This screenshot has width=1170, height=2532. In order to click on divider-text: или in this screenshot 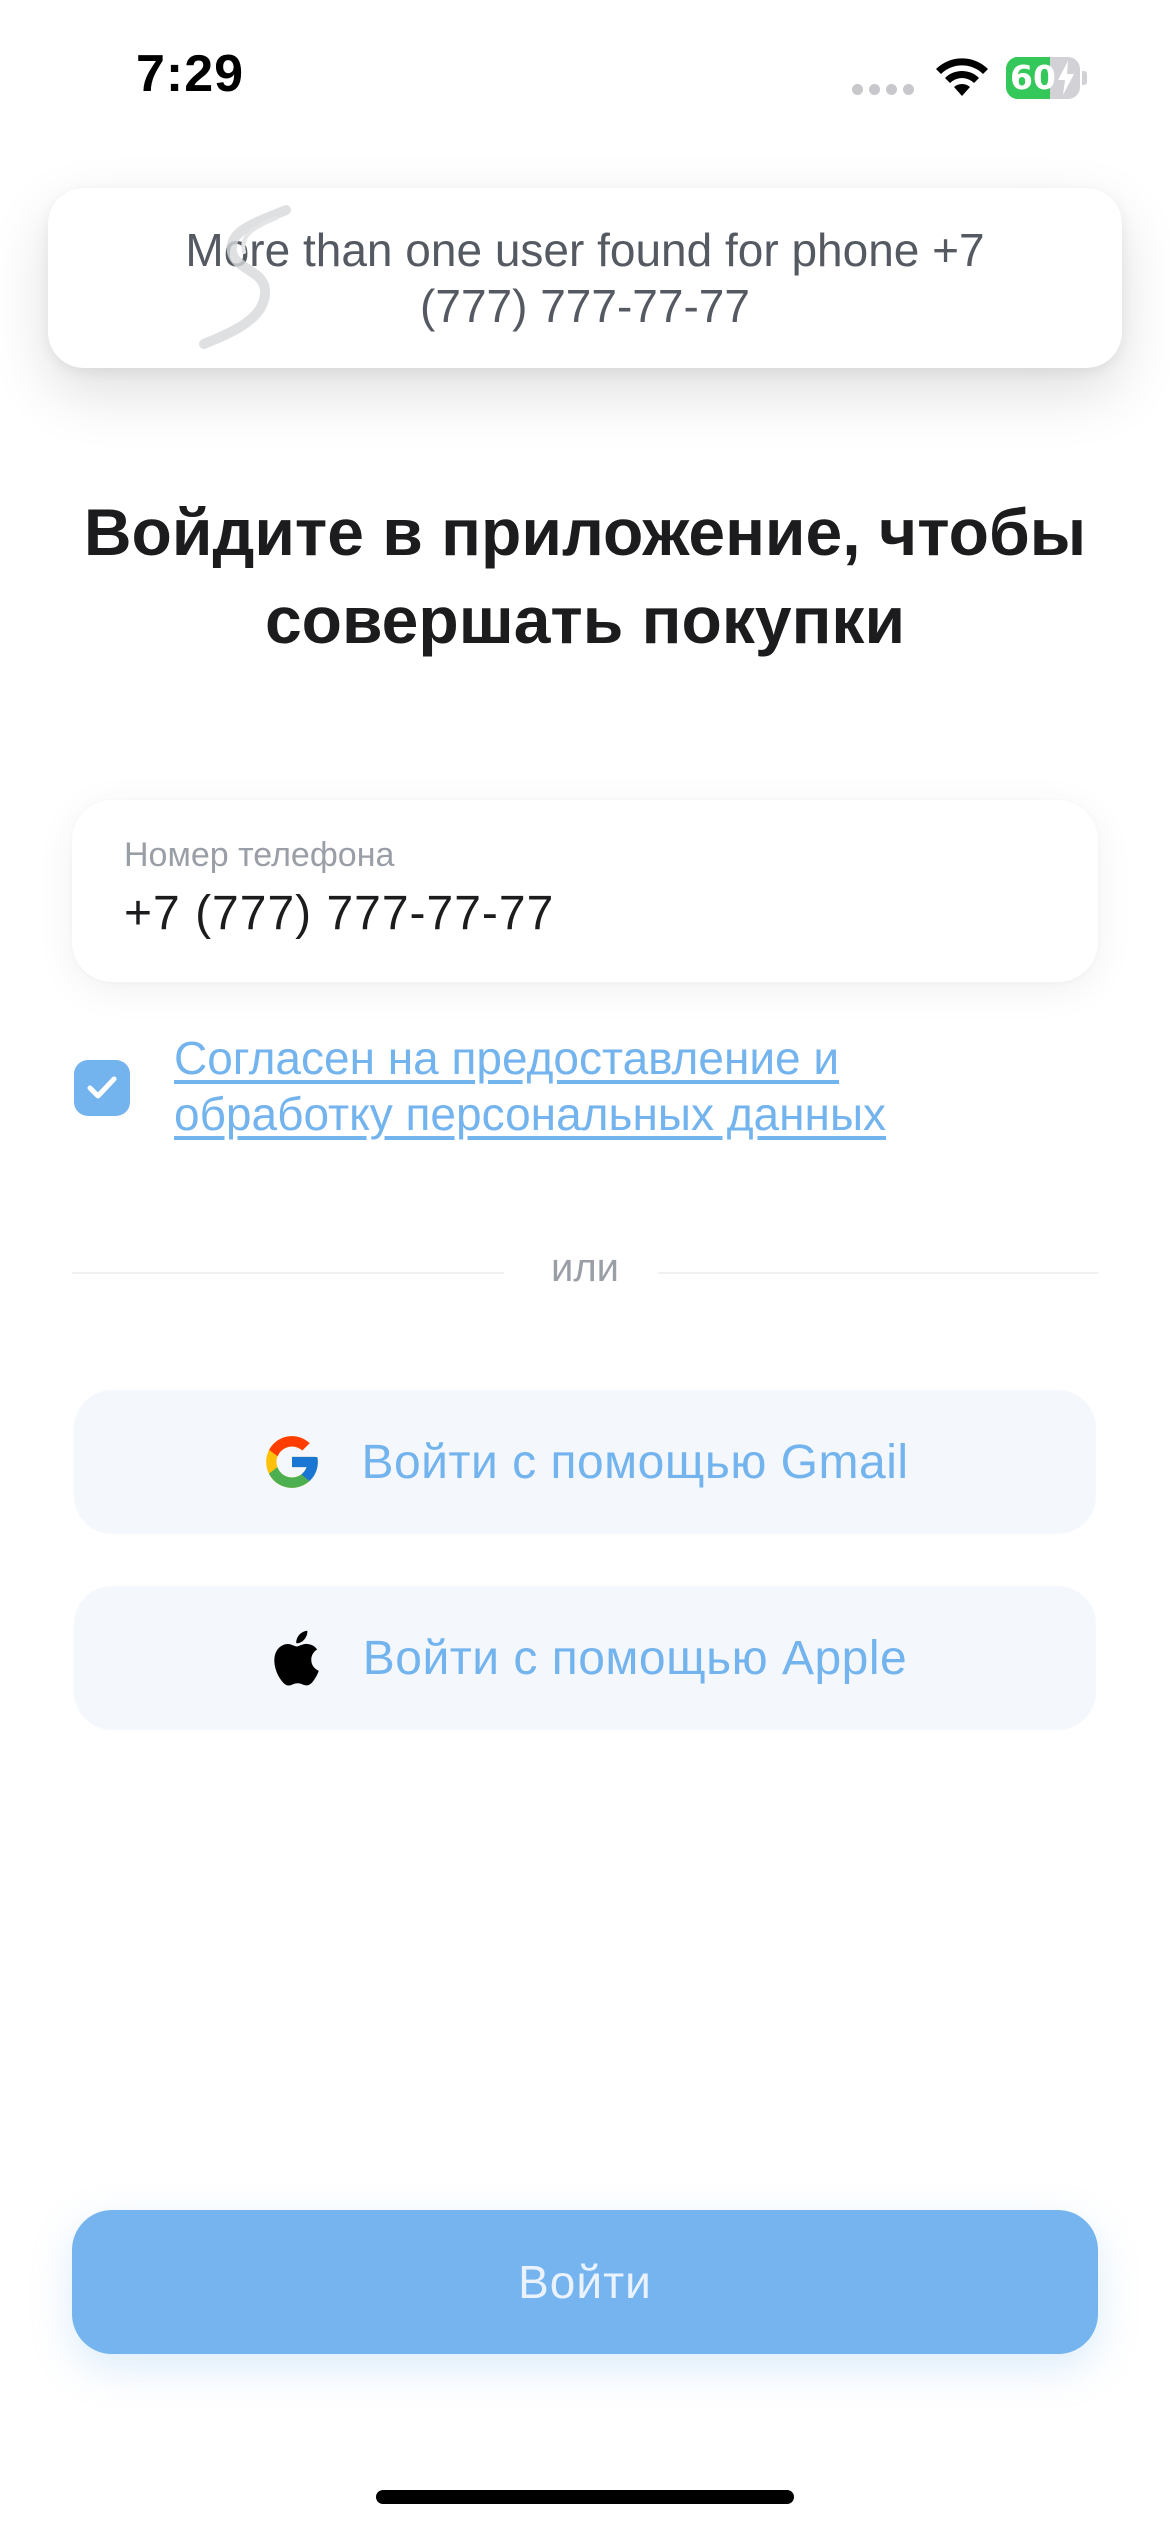, I will do `click(585, 1268)`.